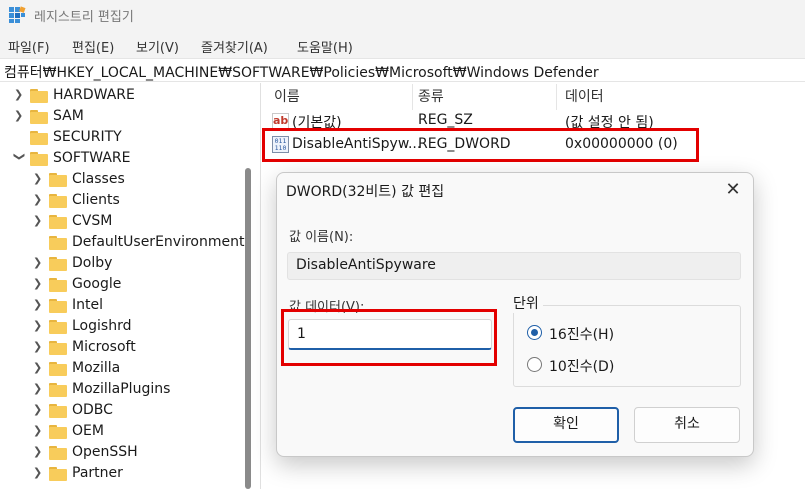 The image size is (805, 489). What do you see at coordinates (122, 264) in the screenshot?
I see `tree-item-dolby: ❯ Dolby` at bounding box center [122, 264].